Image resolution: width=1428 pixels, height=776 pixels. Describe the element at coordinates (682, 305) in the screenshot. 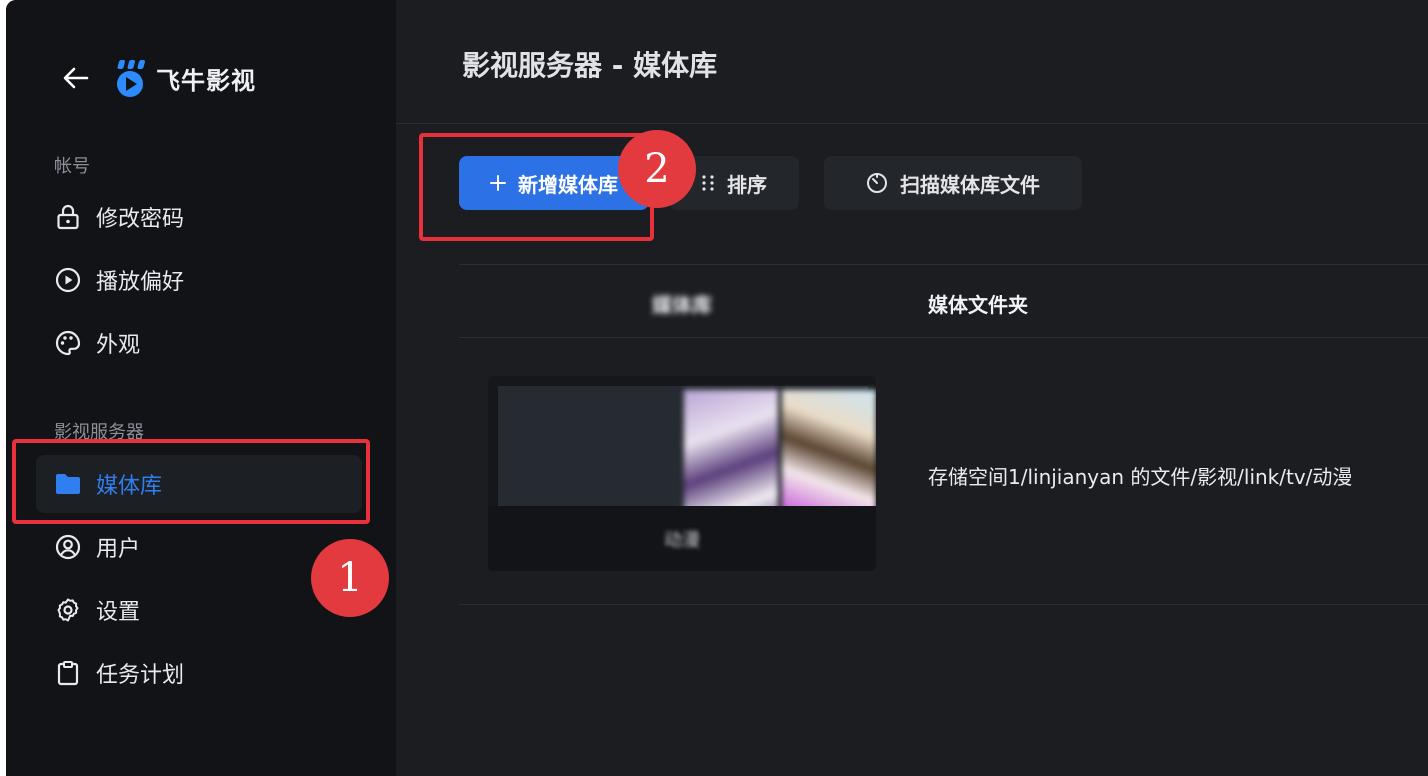

I see `column-header-library: 媒体库` at that location.